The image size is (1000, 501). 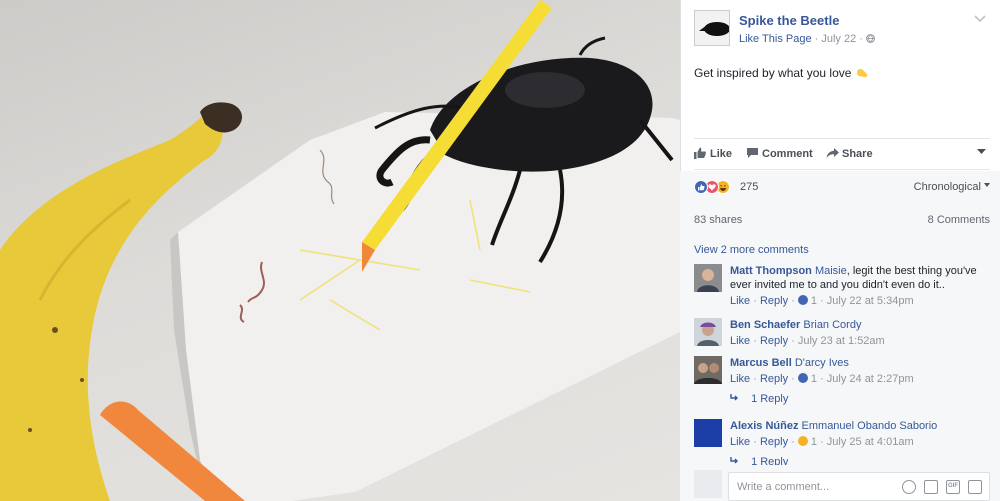 What do you see at coordinates (771, 271) in the screenshot?
I see `comment-author: Matt Thompson` at bounding box center [771, 271].